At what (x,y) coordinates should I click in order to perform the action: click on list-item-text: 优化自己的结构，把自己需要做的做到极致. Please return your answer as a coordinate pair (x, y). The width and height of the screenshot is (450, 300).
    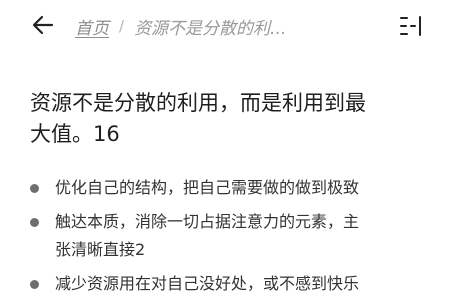
    Looking at the image, I should click on (207, 187).